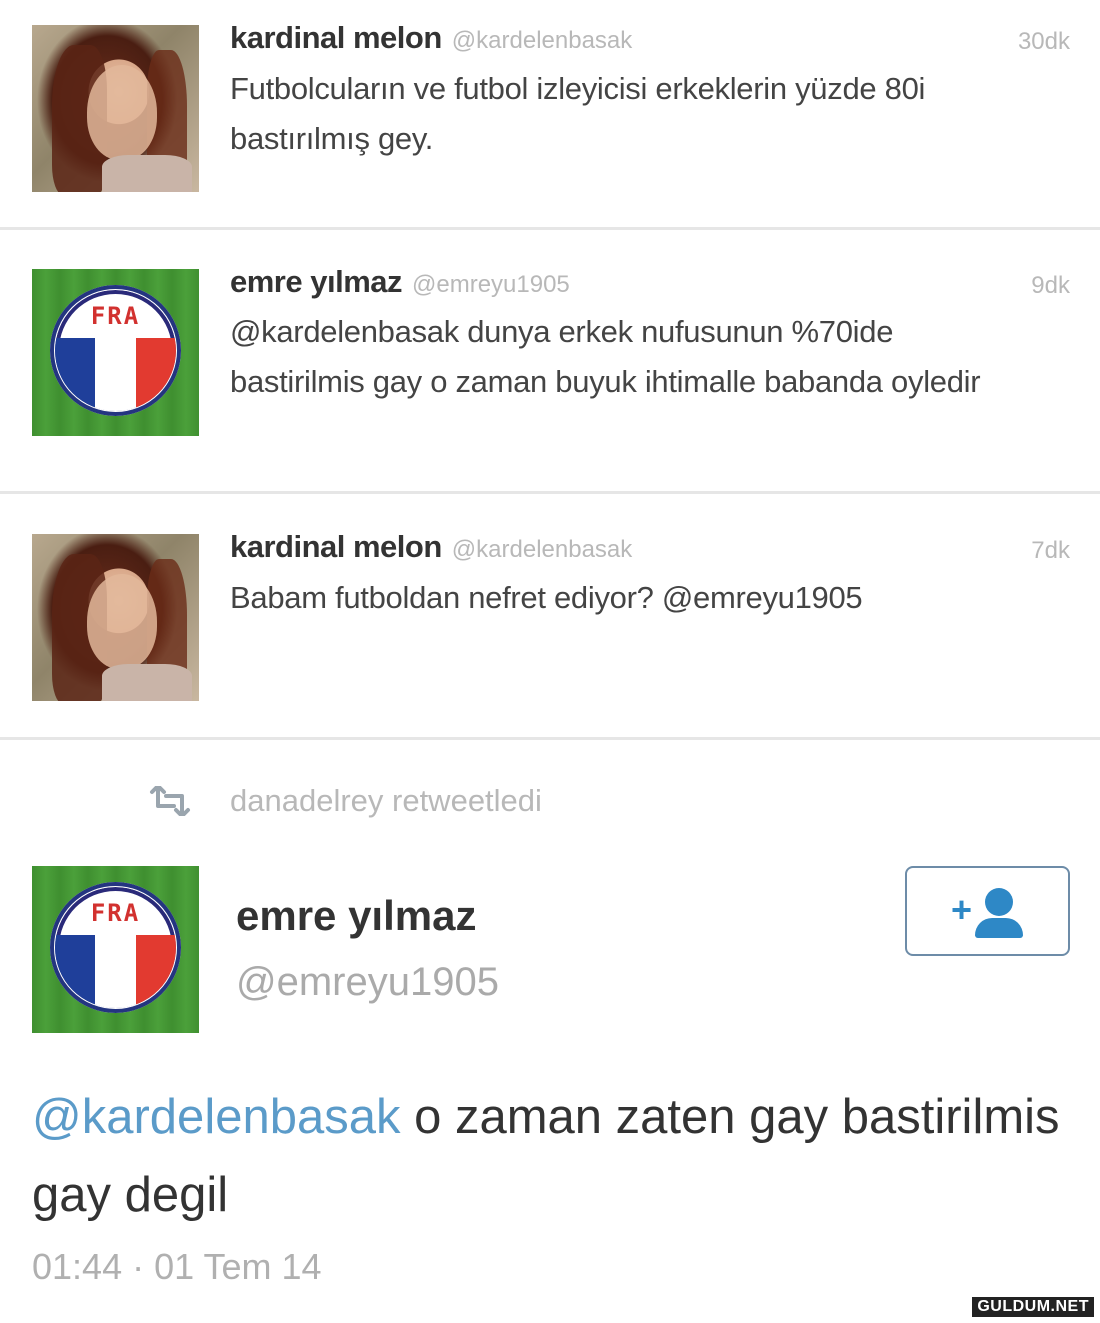  What do you see at coordinates (999, 902) in the screenshot?
I see `add-user-icon` at bounding box center [999, 902].